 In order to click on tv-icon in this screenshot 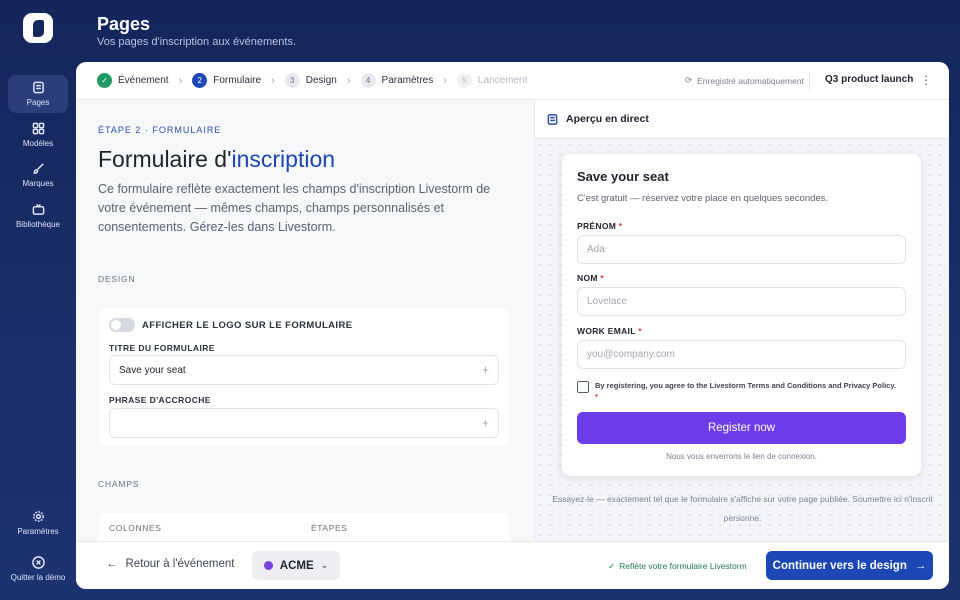, I will do `click(38, 209)`.